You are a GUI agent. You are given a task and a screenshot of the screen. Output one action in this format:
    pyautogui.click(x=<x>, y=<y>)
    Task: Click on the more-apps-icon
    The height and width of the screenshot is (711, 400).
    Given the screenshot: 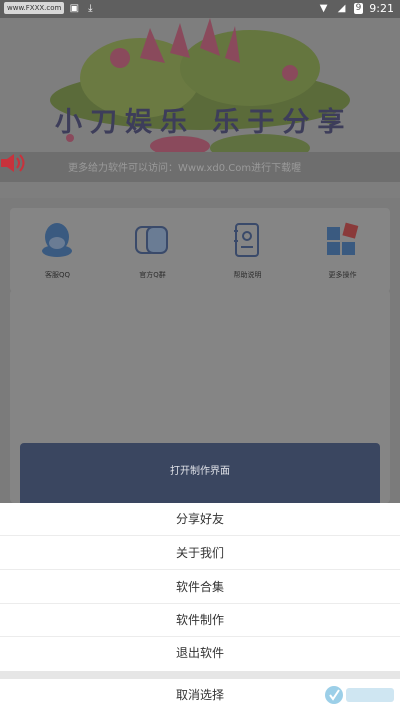 What is the action you would take?
    pyautogui.click(x=343, y=238)
    